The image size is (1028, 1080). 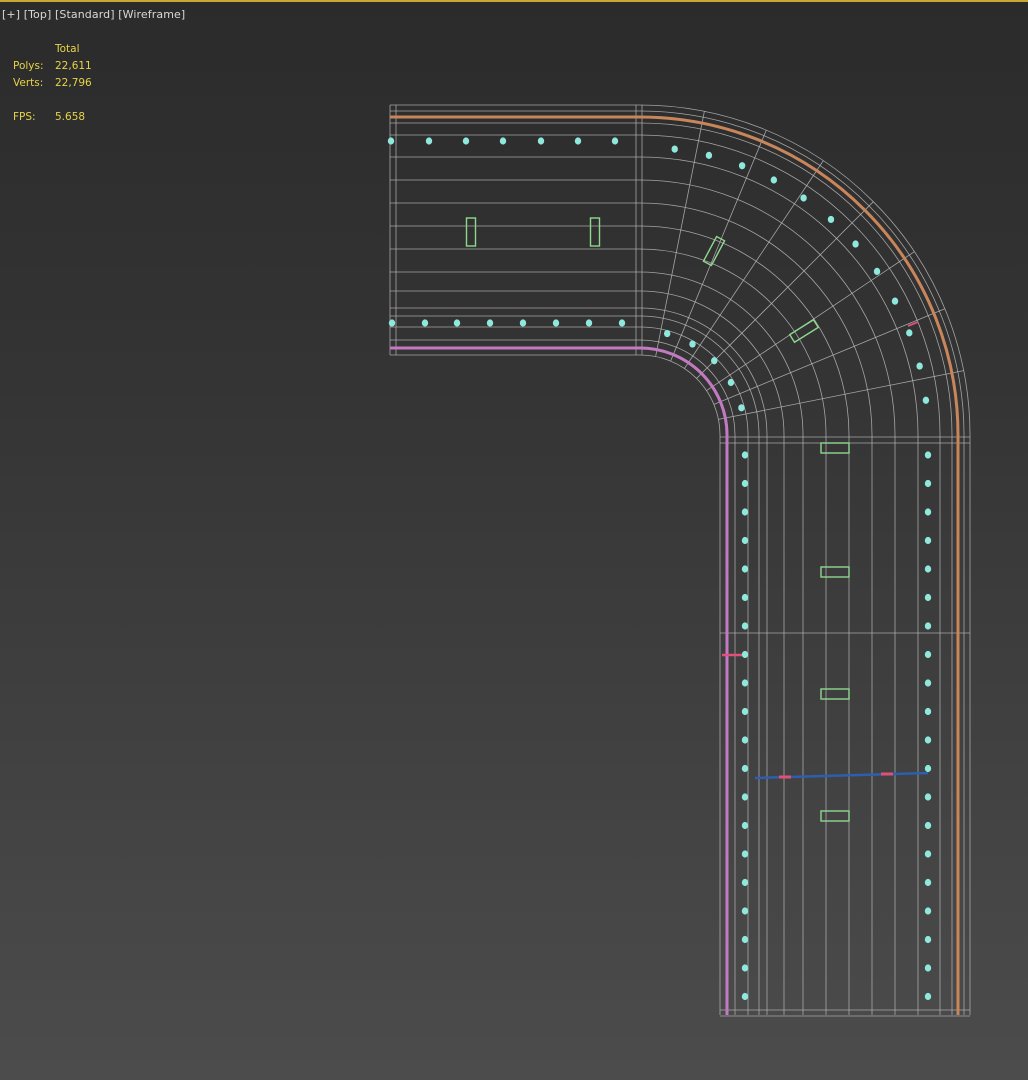 What do you see at coordinates (913, 324) in the screenshot?
I see `selected-vertex` at bounding box center [913, 324].